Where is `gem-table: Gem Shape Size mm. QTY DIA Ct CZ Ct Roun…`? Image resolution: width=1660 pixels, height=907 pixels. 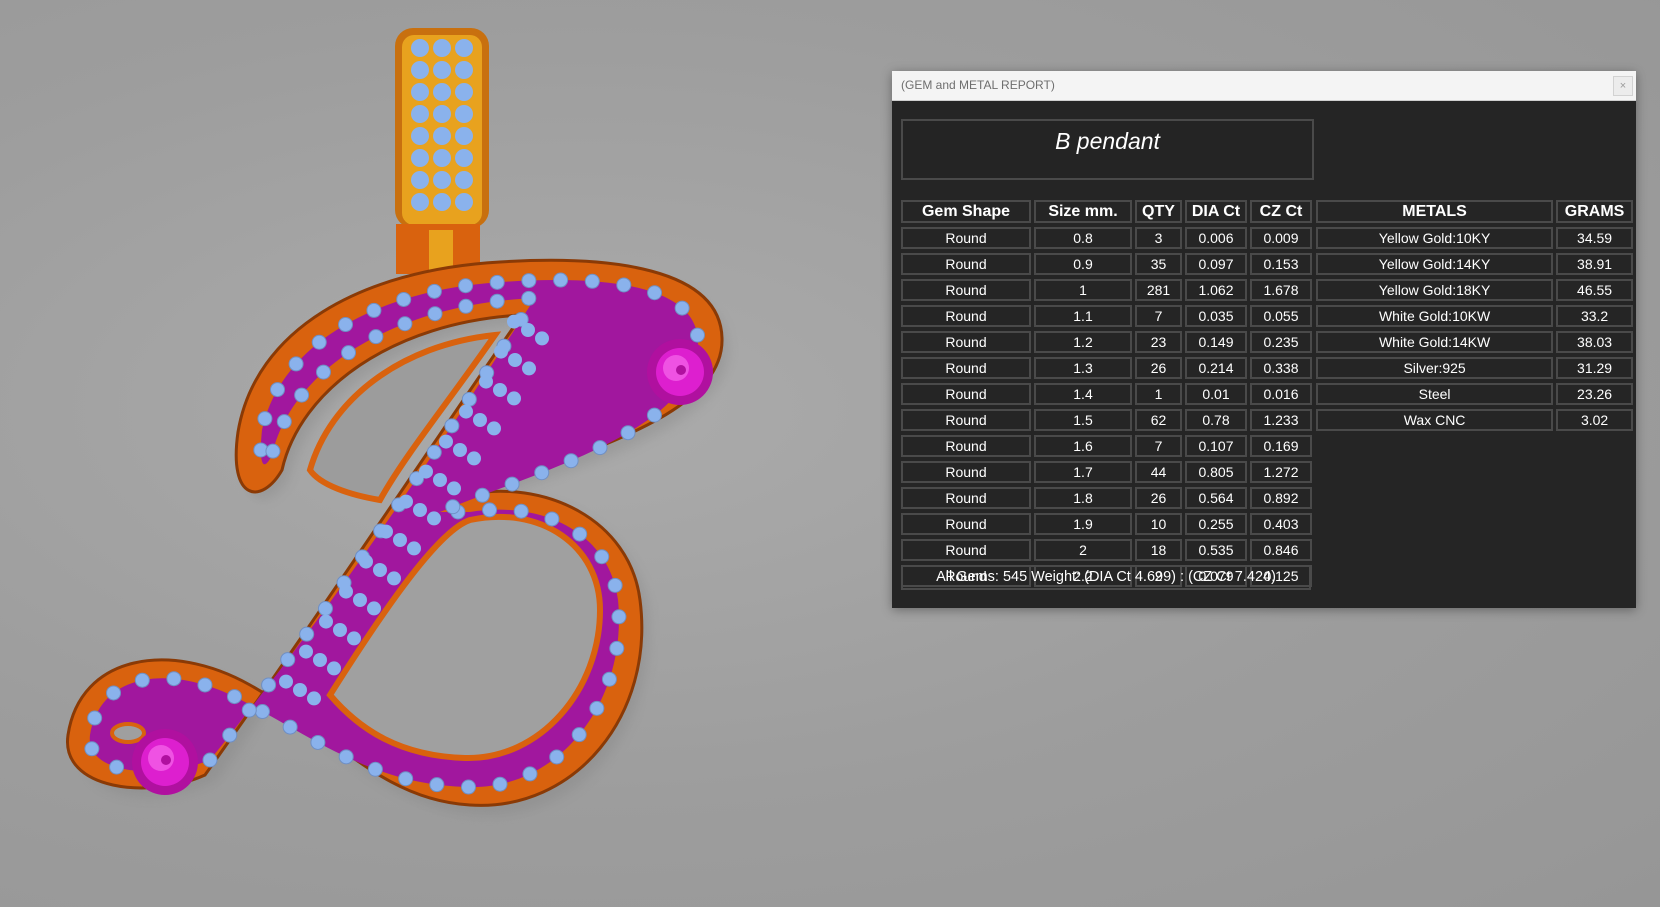
gem-table: Gem Shape Size mm. QTY DIA Ct CZ Ct Roun… is located at coordinates (1106, 393).